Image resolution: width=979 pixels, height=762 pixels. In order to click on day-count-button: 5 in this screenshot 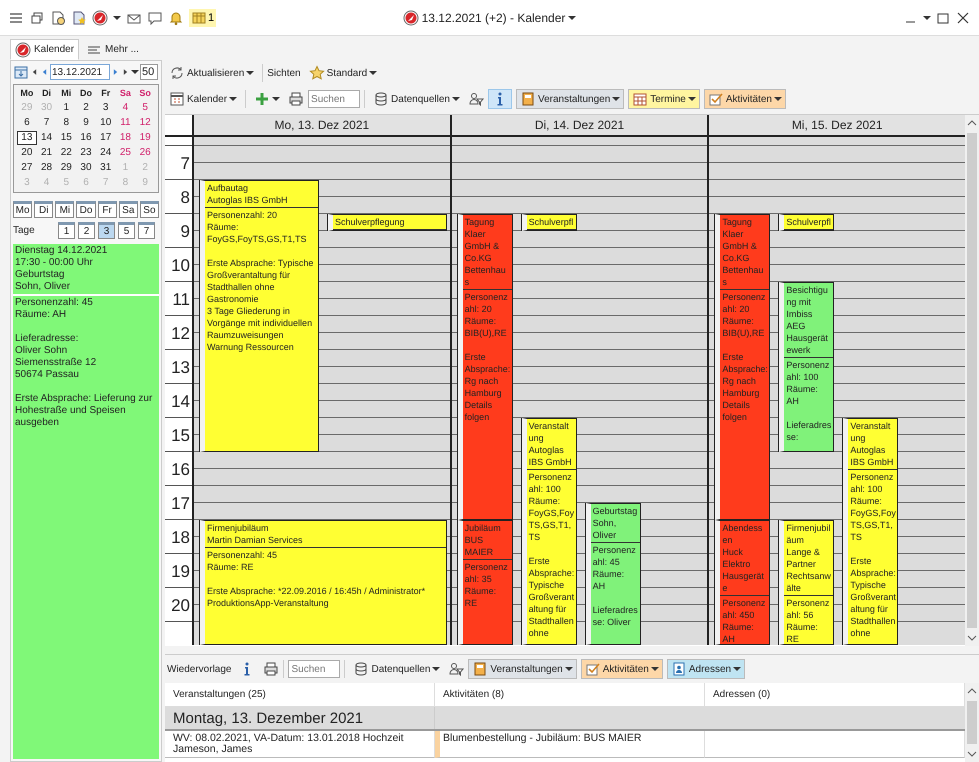, I will do `click(126, 230)`.